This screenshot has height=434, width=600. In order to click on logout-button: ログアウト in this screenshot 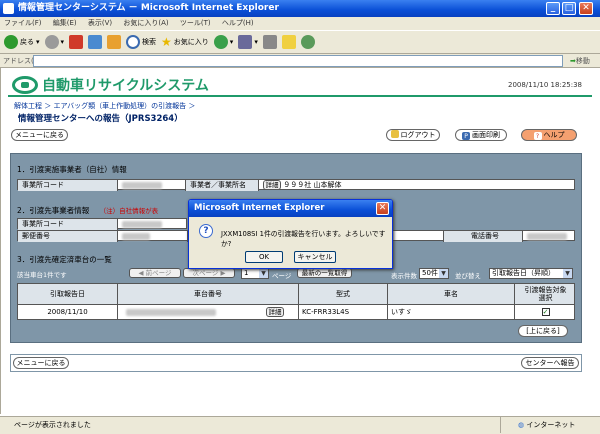, I will do `click(413, 135)`.